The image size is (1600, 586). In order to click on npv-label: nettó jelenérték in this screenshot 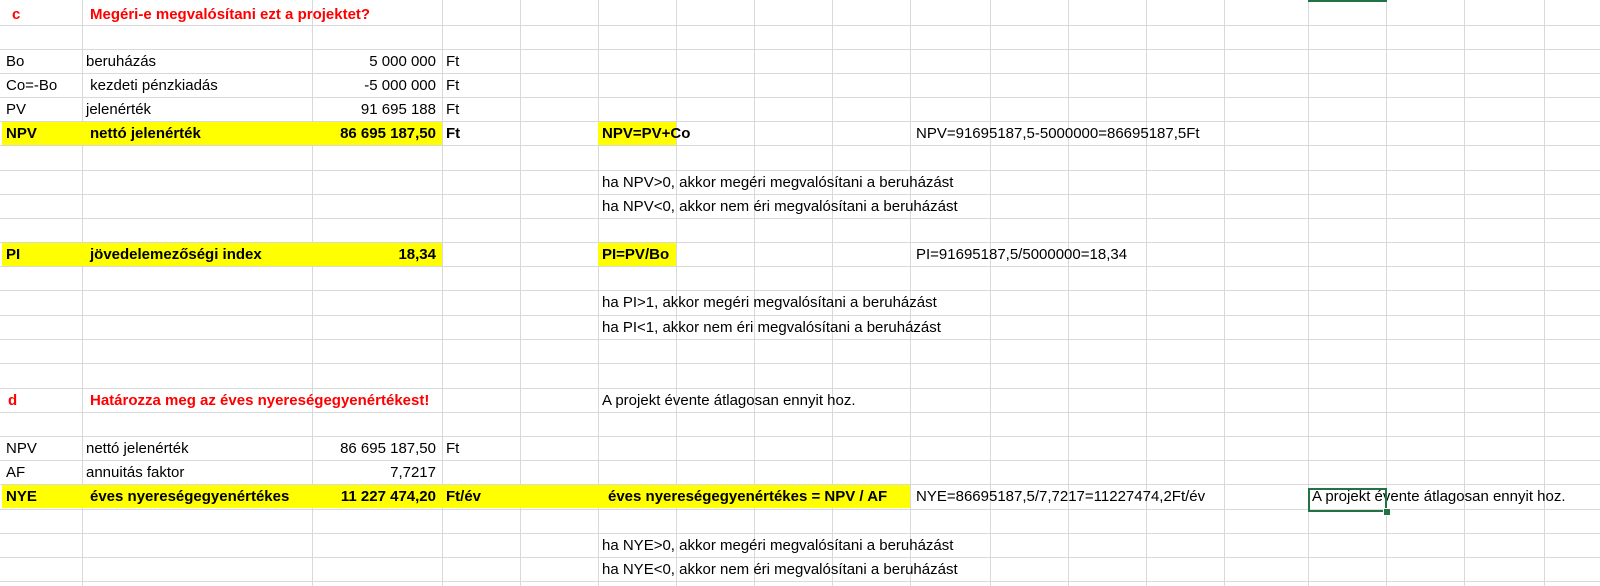, I will do `click(145, 133)`.